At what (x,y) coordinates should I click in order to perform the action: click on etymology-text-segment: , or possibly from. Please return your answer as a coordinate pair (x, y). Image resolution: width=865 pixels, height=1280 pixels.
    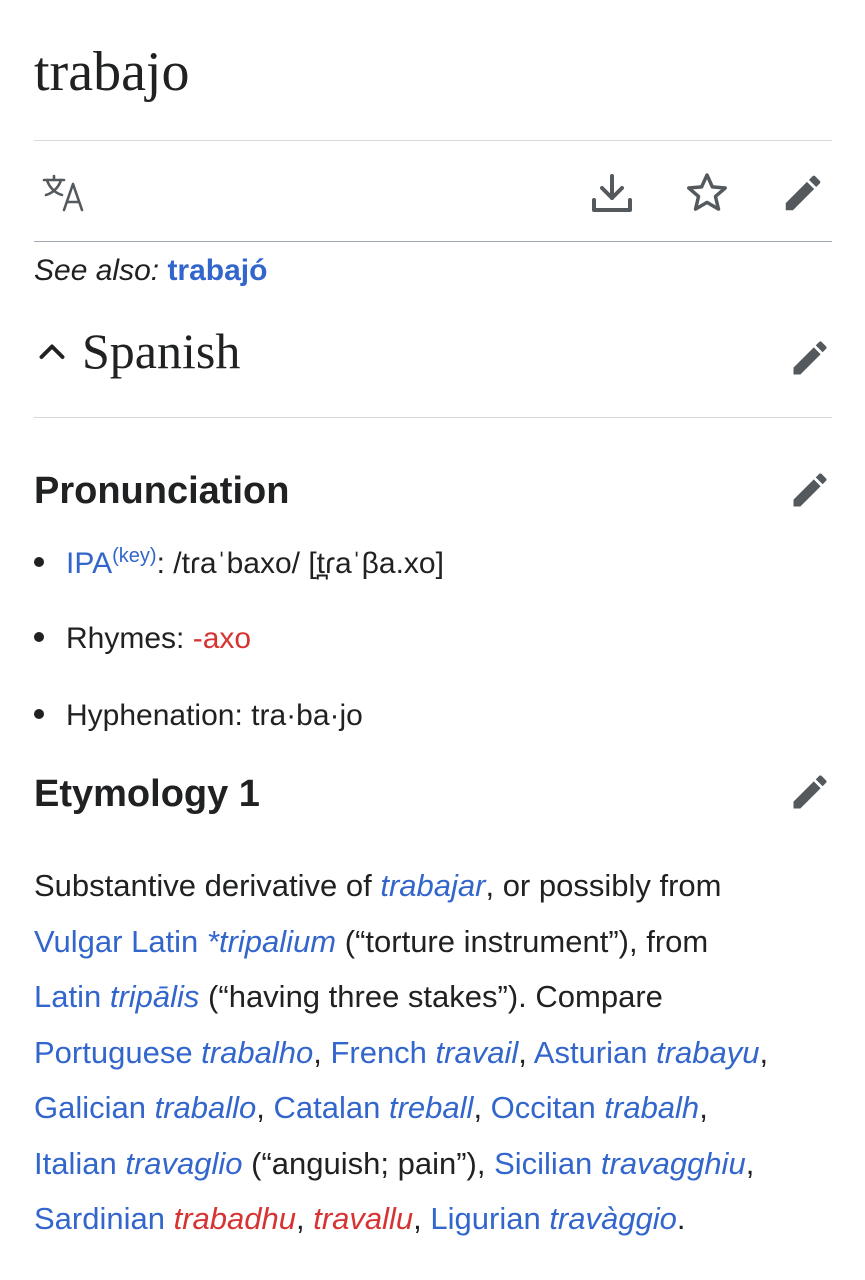
    Looking at the image, I should click on (603, 885).